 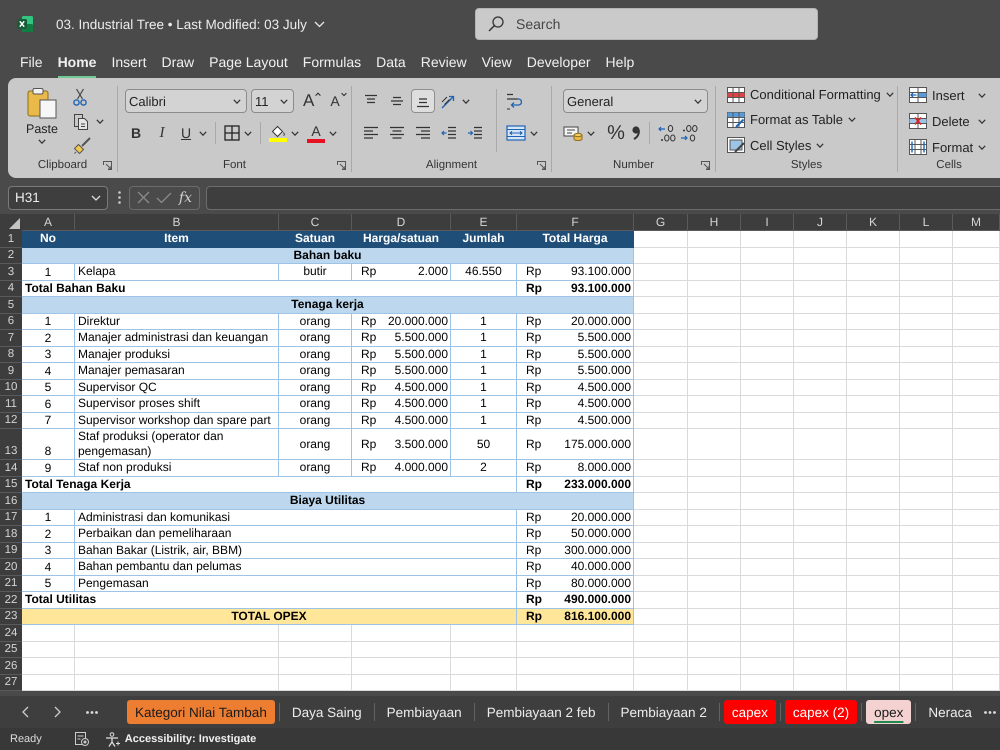 I want to click on row-header: 14, so click(x=11, y=468).